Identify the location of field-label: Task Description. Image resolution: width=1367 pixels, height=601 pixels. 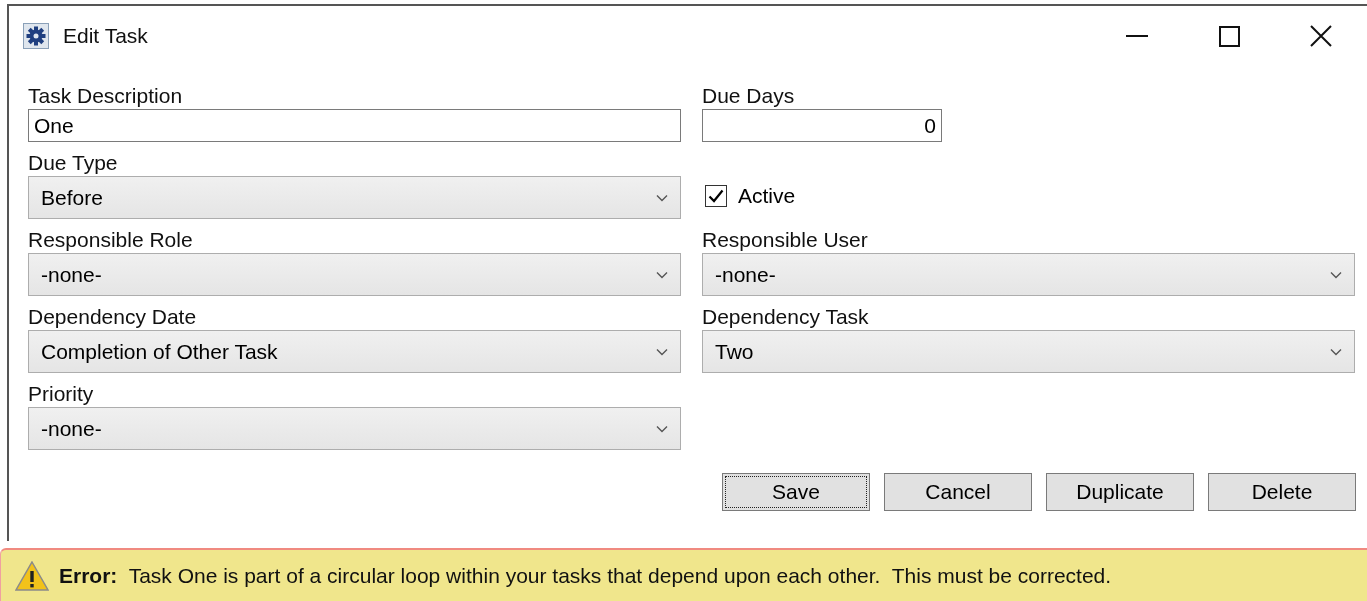
(105, 96).